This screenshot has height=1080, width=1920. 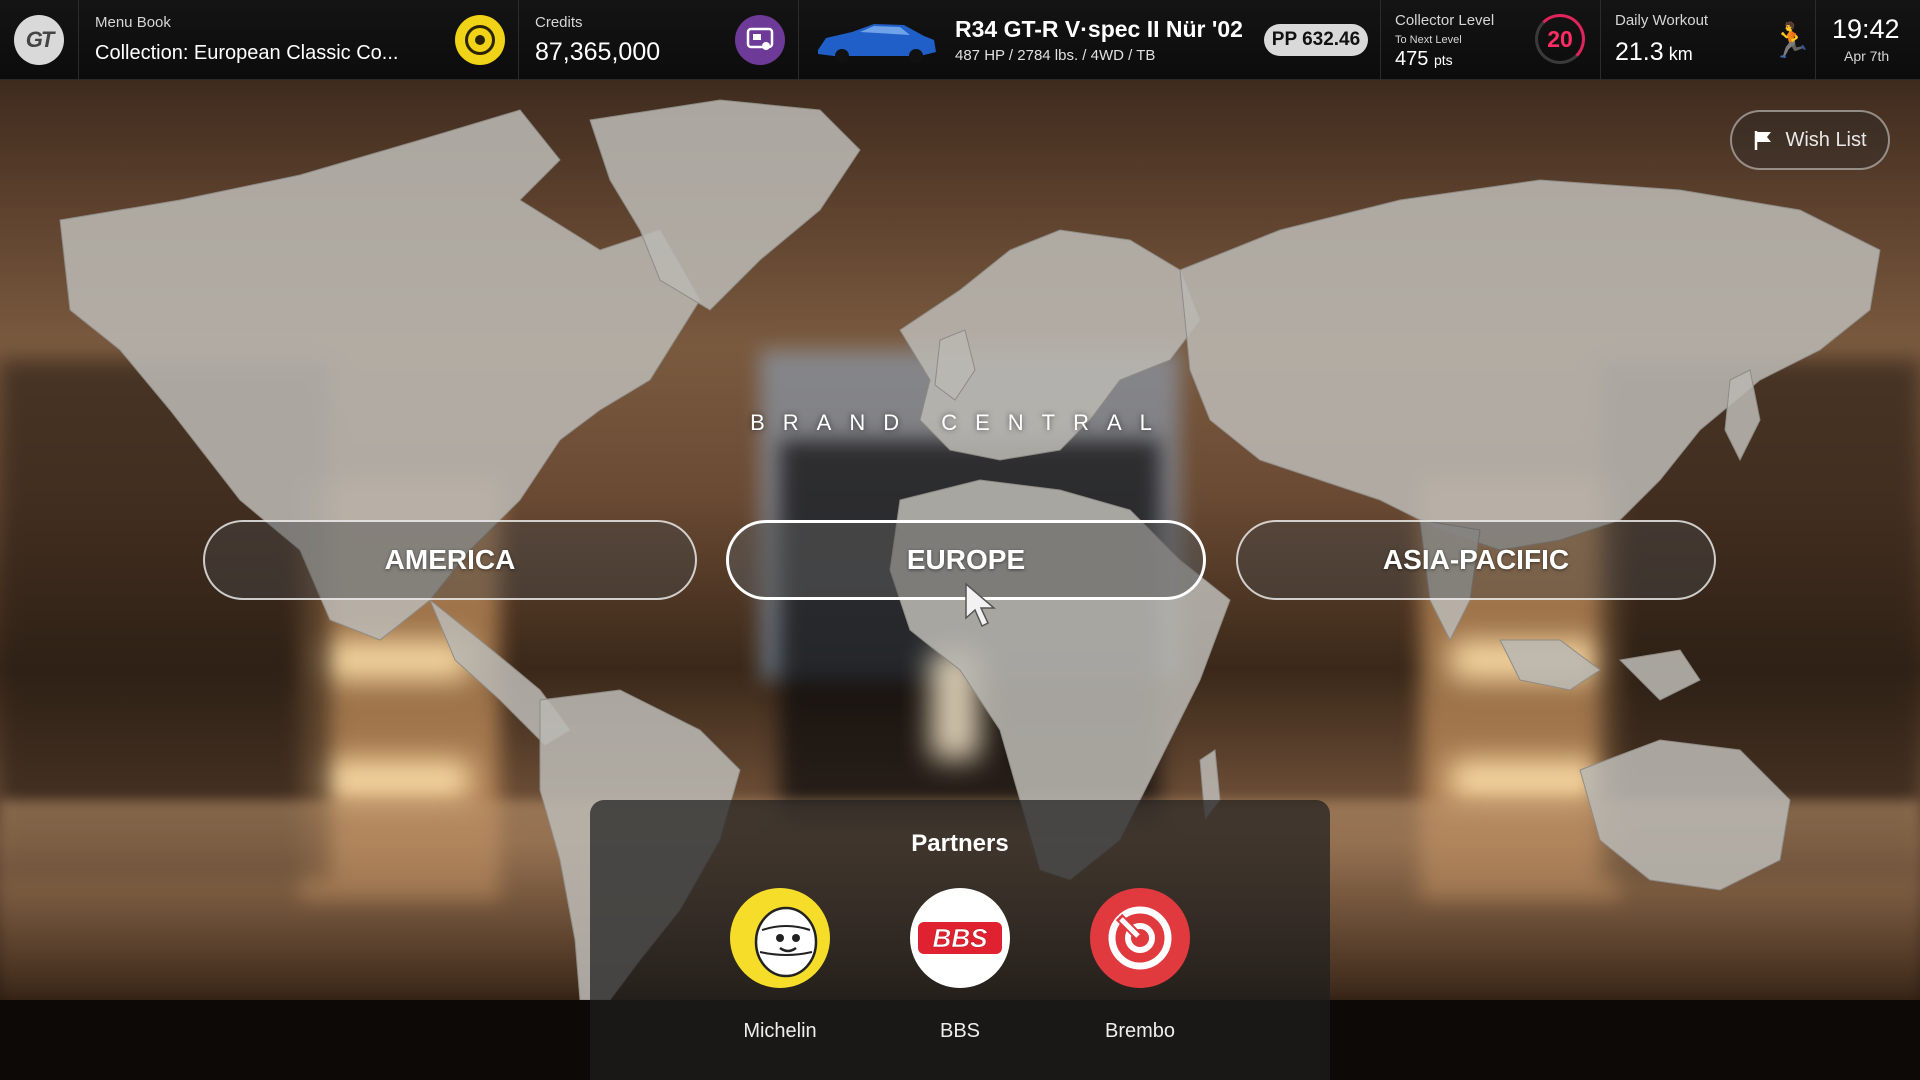 I want to click on partner-michelin: Michelin, so click(x=780, y=965).